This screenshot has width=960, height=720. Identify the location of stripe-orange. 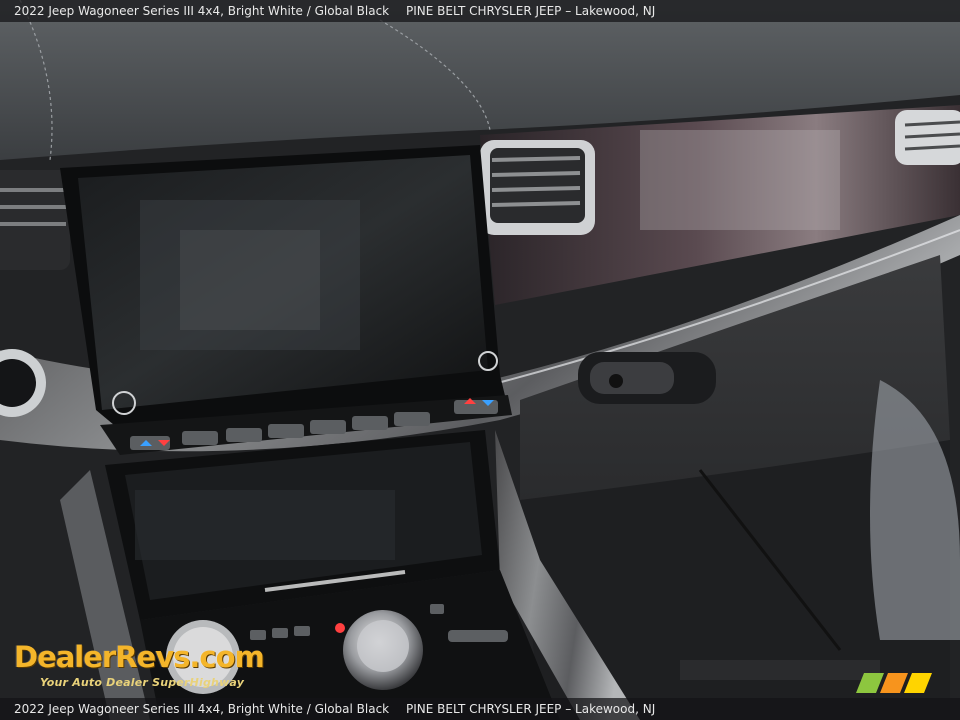
(894, 683).